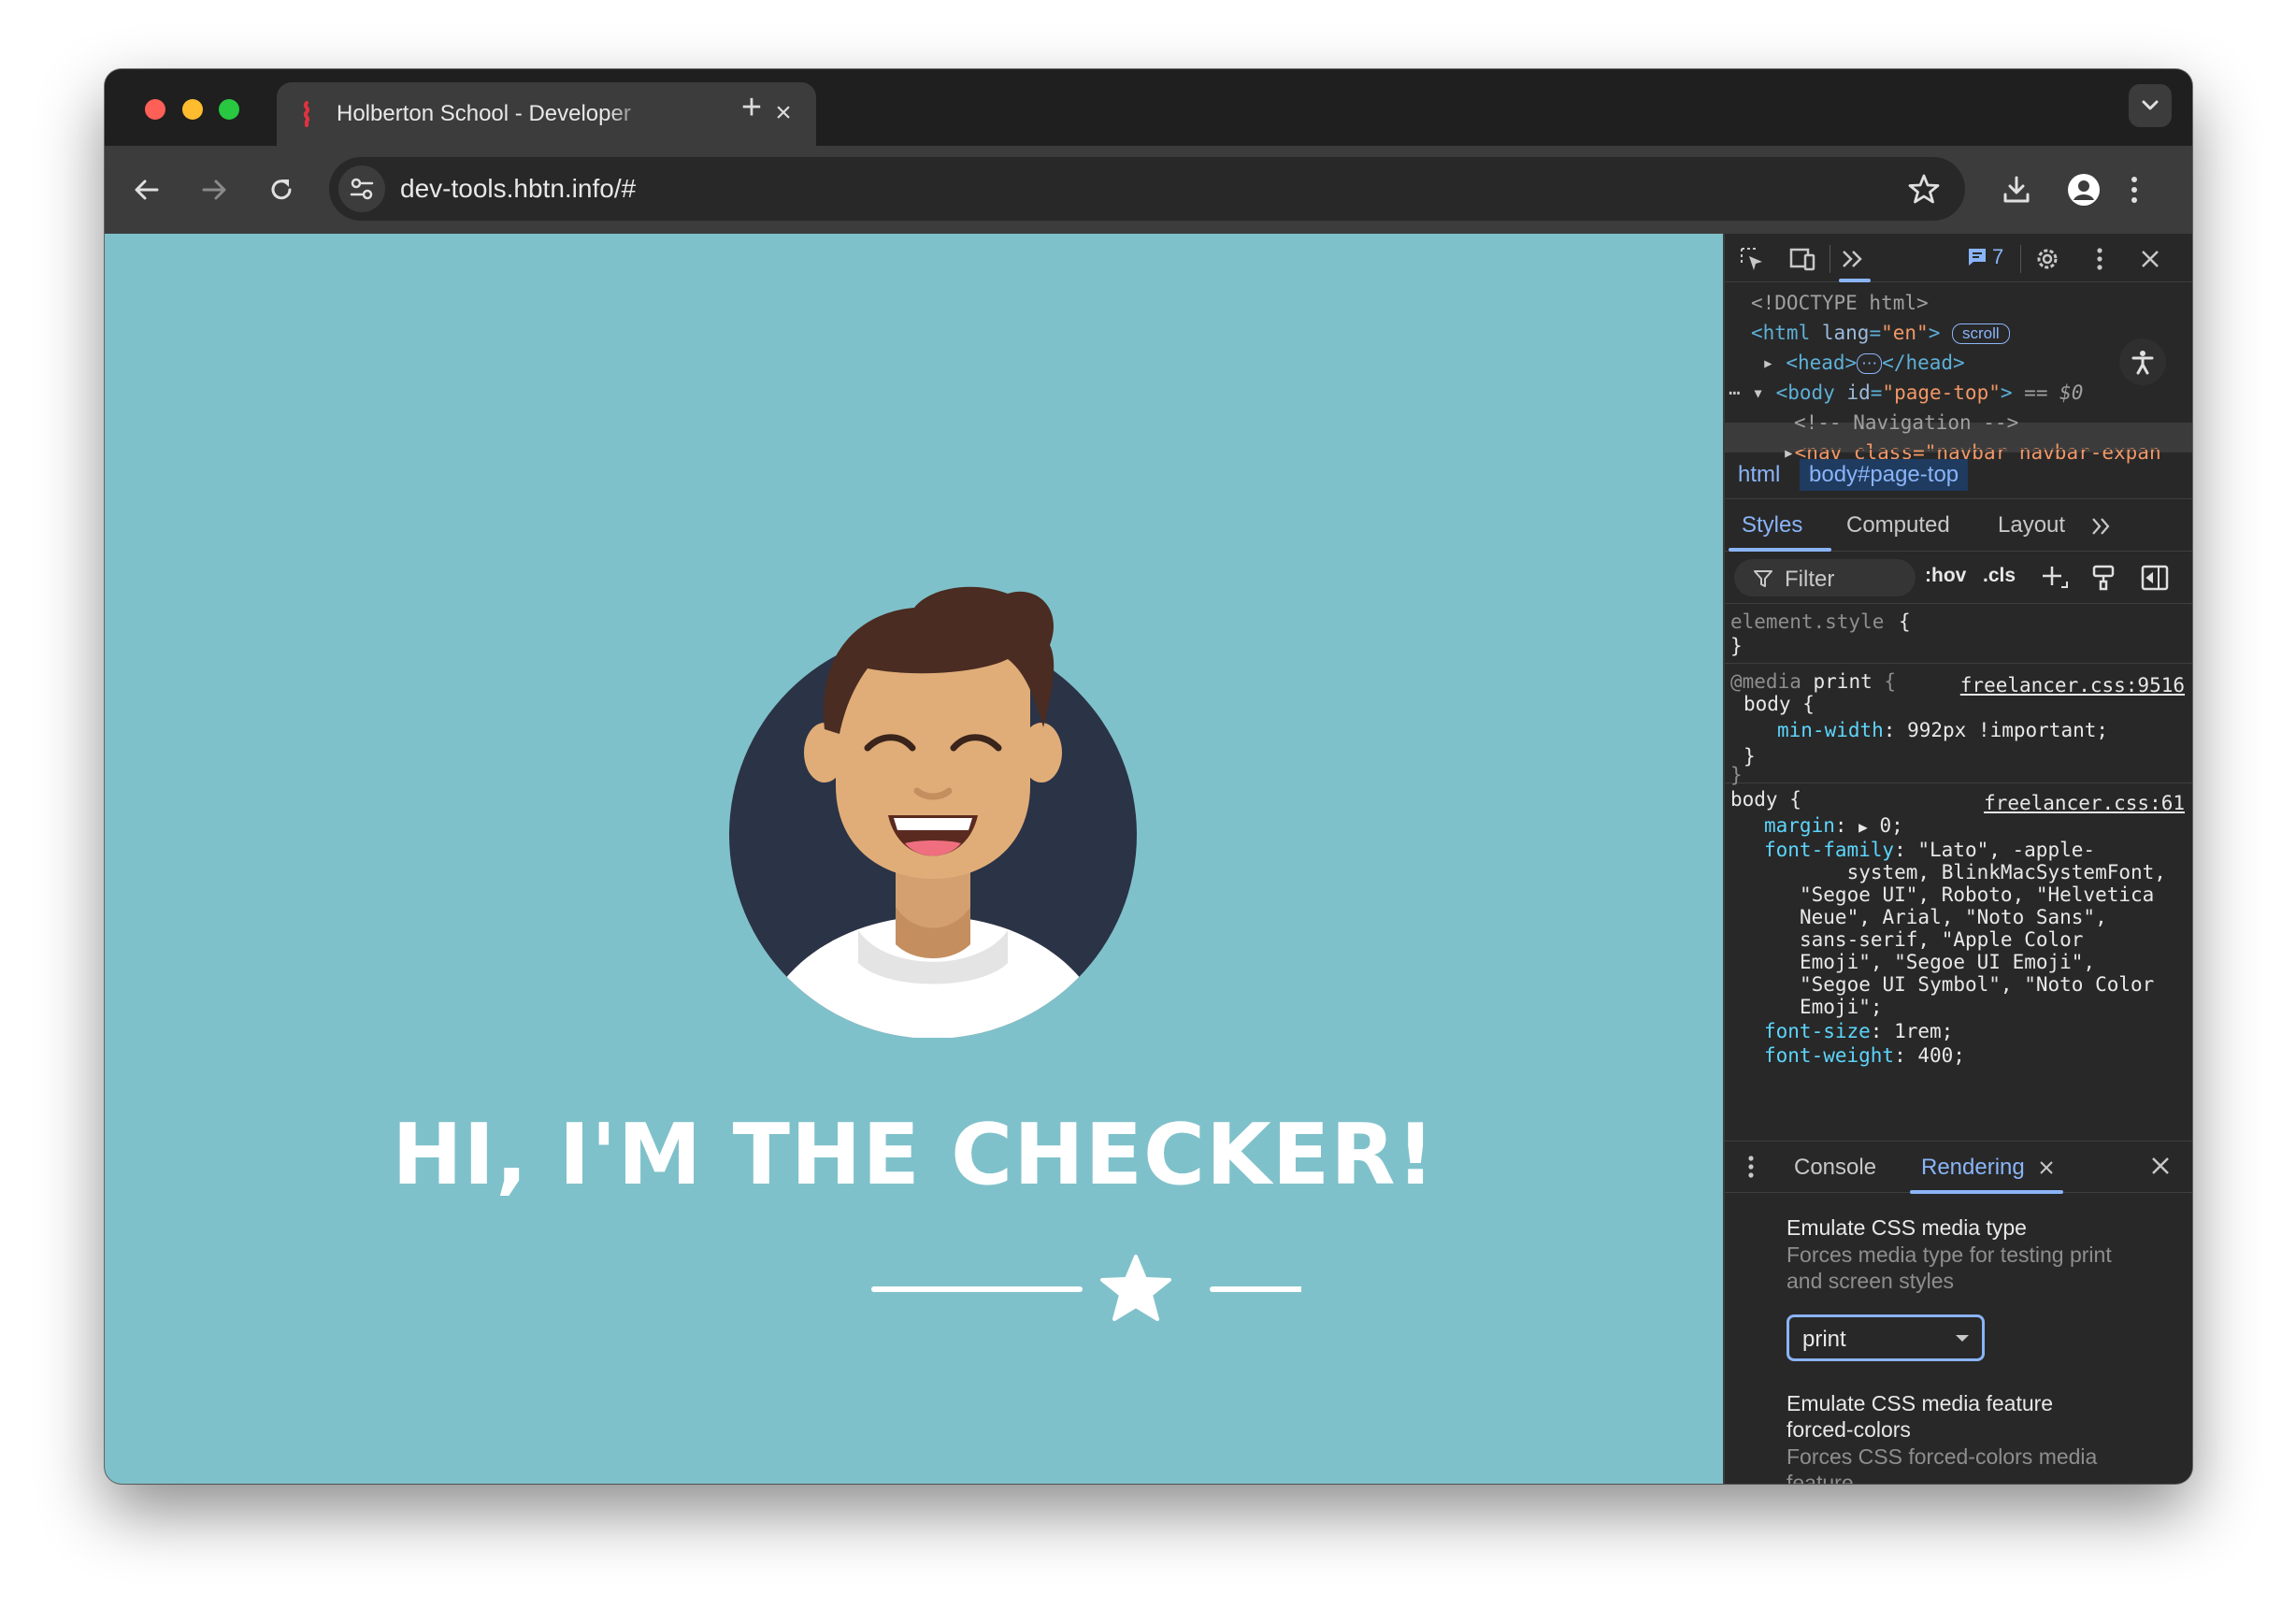 This screenshot has width=2296, height=1623. What do you see at coordinates (1802, 259) in the screenshot?
I see `device-toolbar-icon` at bounding box center [1802, 259].